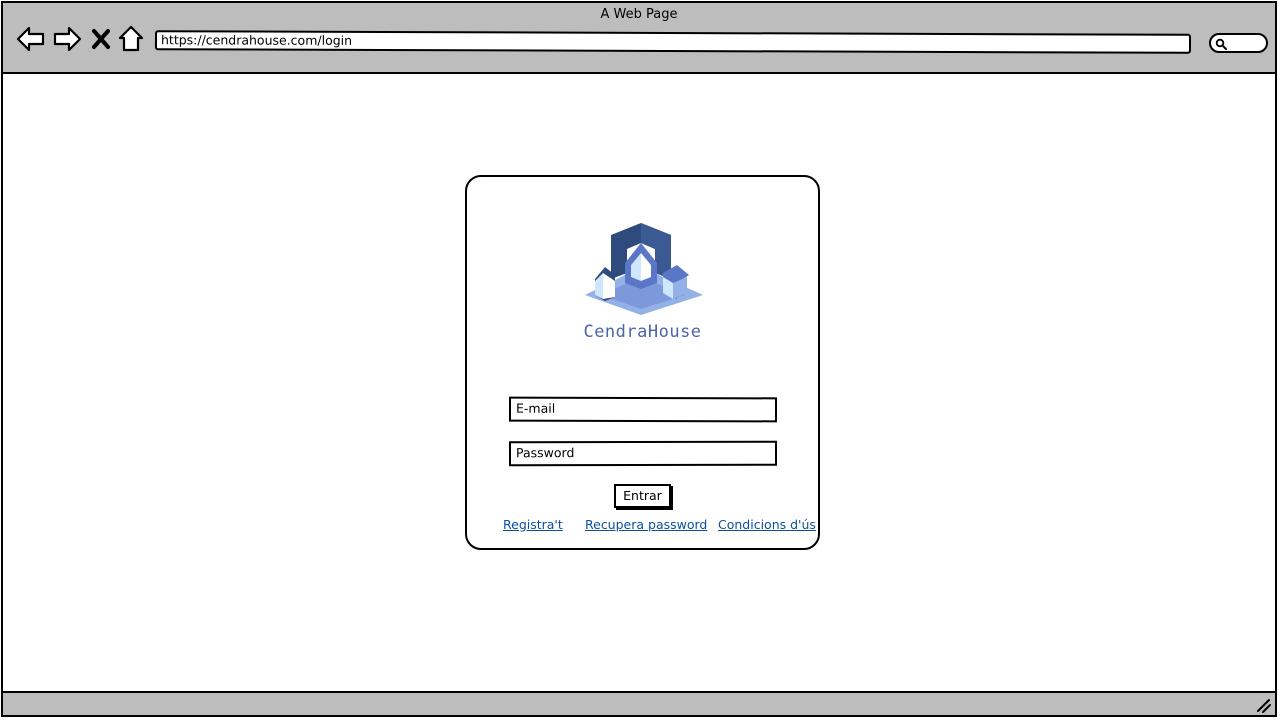 Image resolution: width=1280 pixels, height=720 pixels. I want to click on register-link: Registra't, so click(533, 524).